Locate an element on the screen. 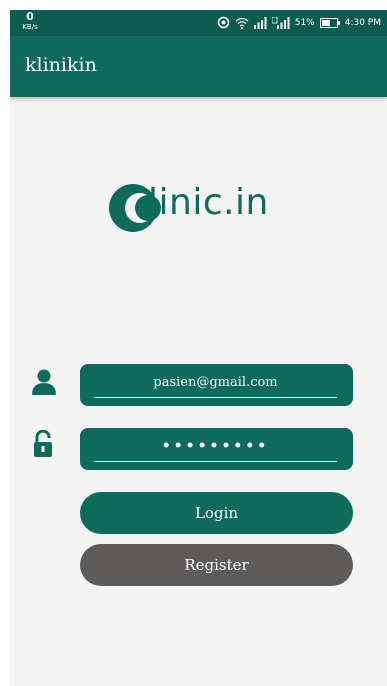 Image resolution: width=387 pixels, height=686 pixels. app-title: klinikin is located at coordinates (61, 65).